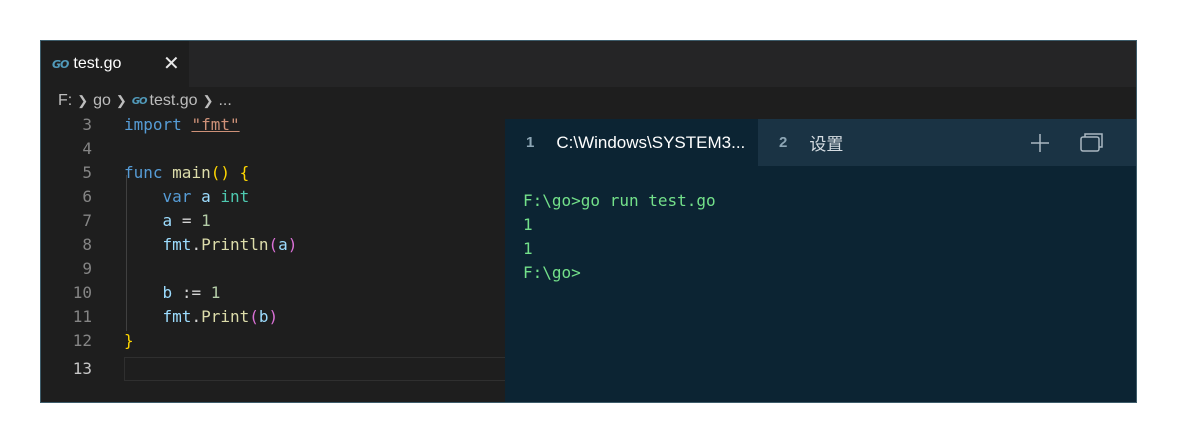 The height and width of the screenshot is (444, 1178). Describe the element at coordinates (87, 124) in the screenshot. I see `line-number: 3` at that location.